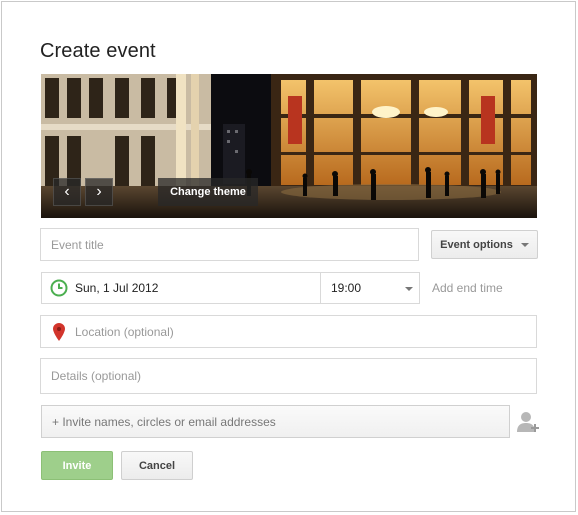 The height and width of the screenshot is (515, 578). What do you see at coordinates (467, 288) in the screenshot?
I see `add-end-time-link: Add end time` at bounding box center [467, 288].